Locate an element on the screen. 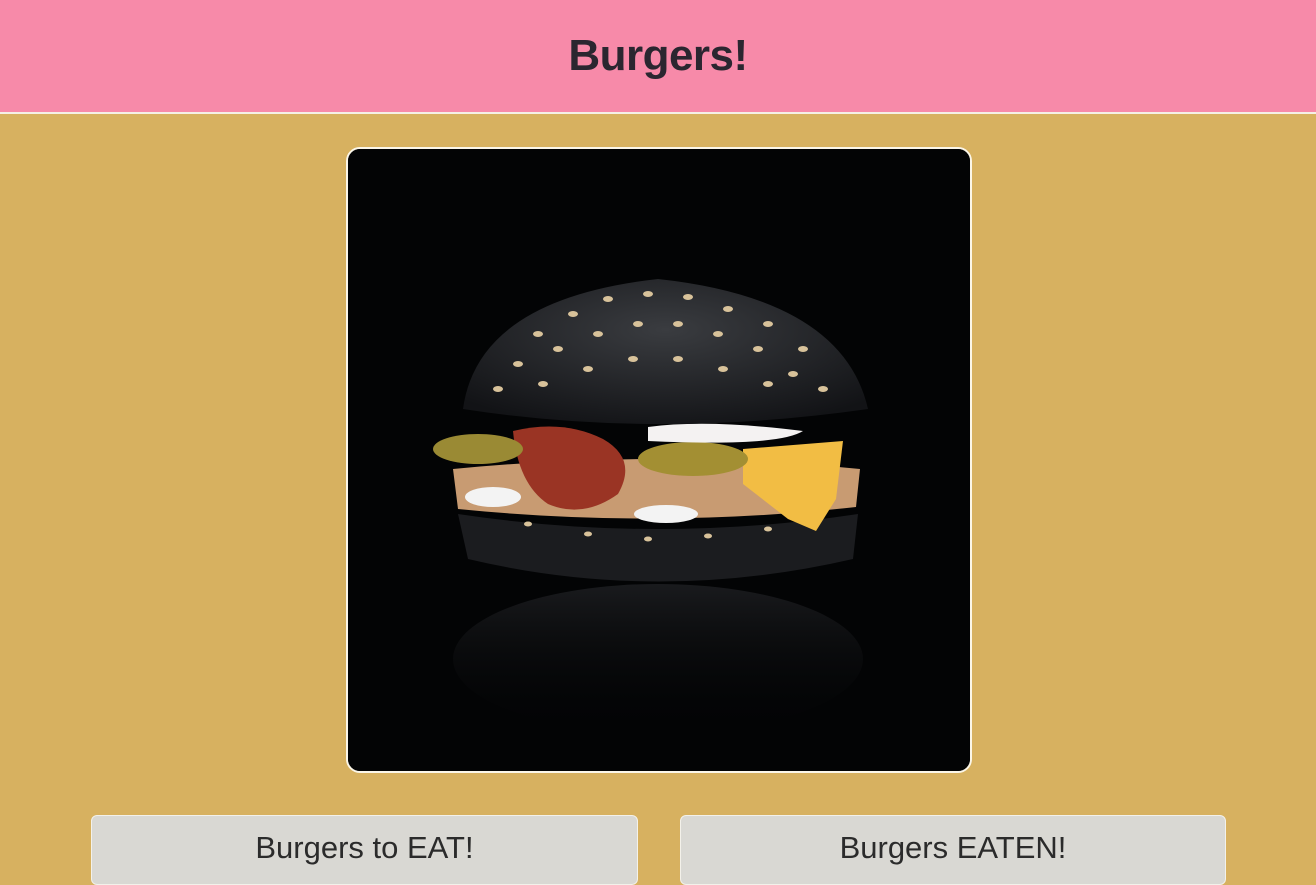 The height and width of the screenshot is (885, 1316). site-header: Burgers! is located at coordinates (658, 57).